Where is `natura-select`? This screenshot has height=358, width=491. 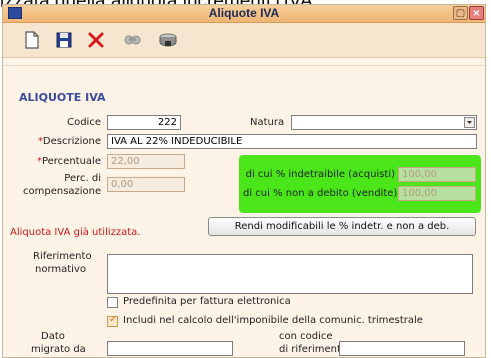 natura-select is located at coordinates (384, 122).